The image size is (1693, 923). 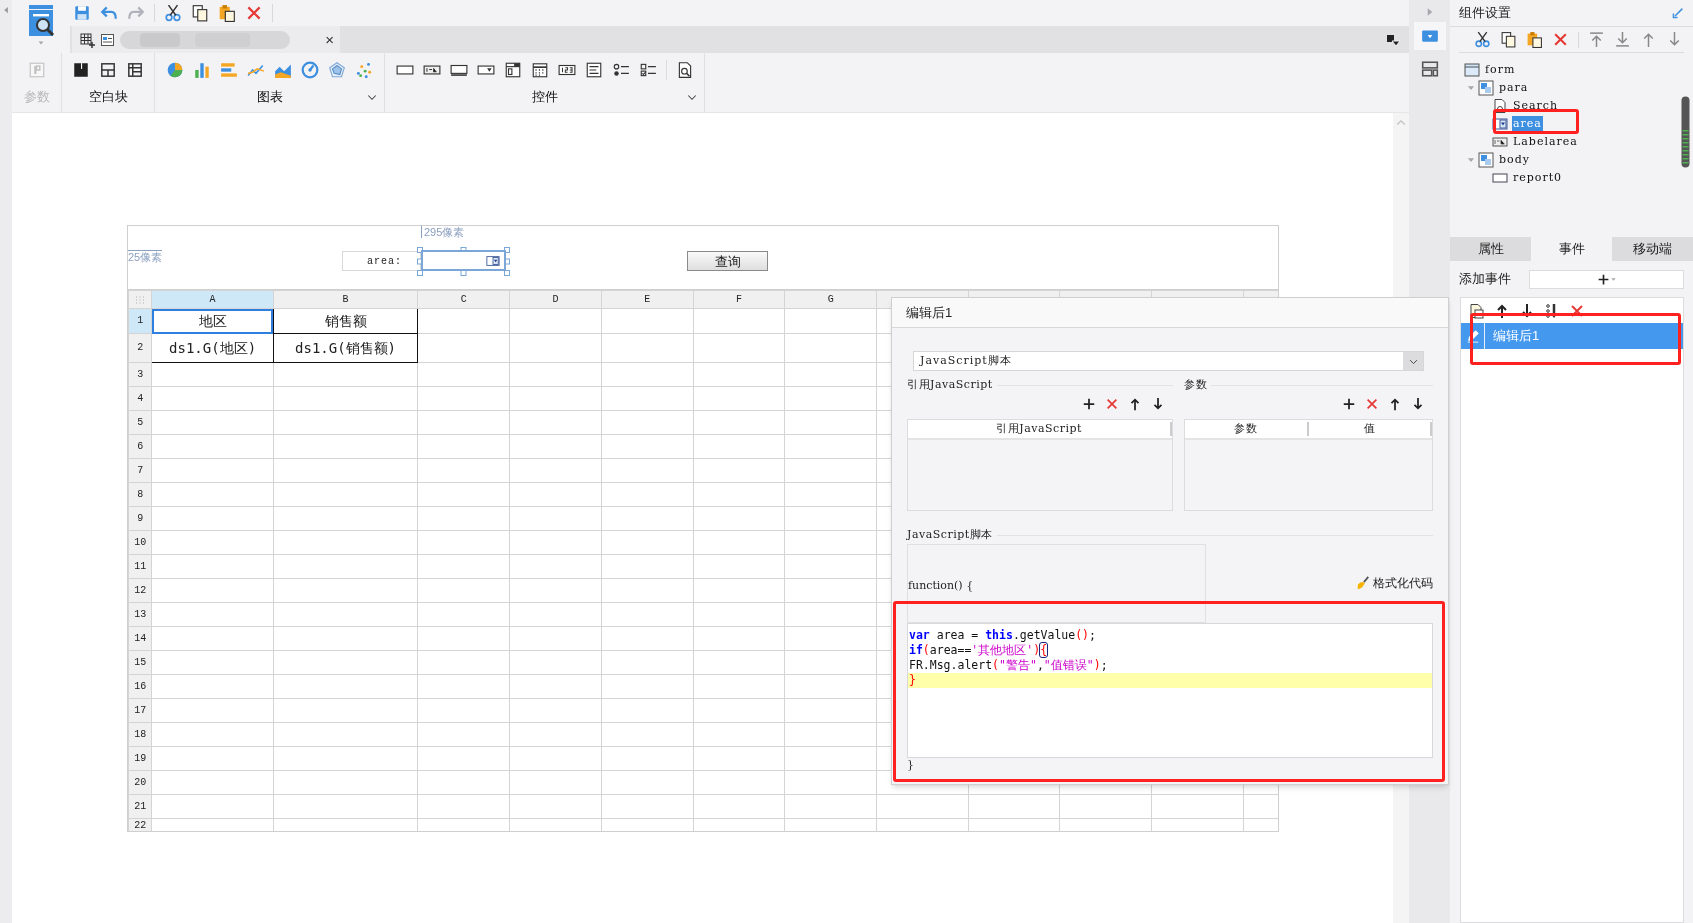 What do you see at coordinates (140, 686) in the screenshot?
I see `row-header: 16` at bounding box center [140, 686].